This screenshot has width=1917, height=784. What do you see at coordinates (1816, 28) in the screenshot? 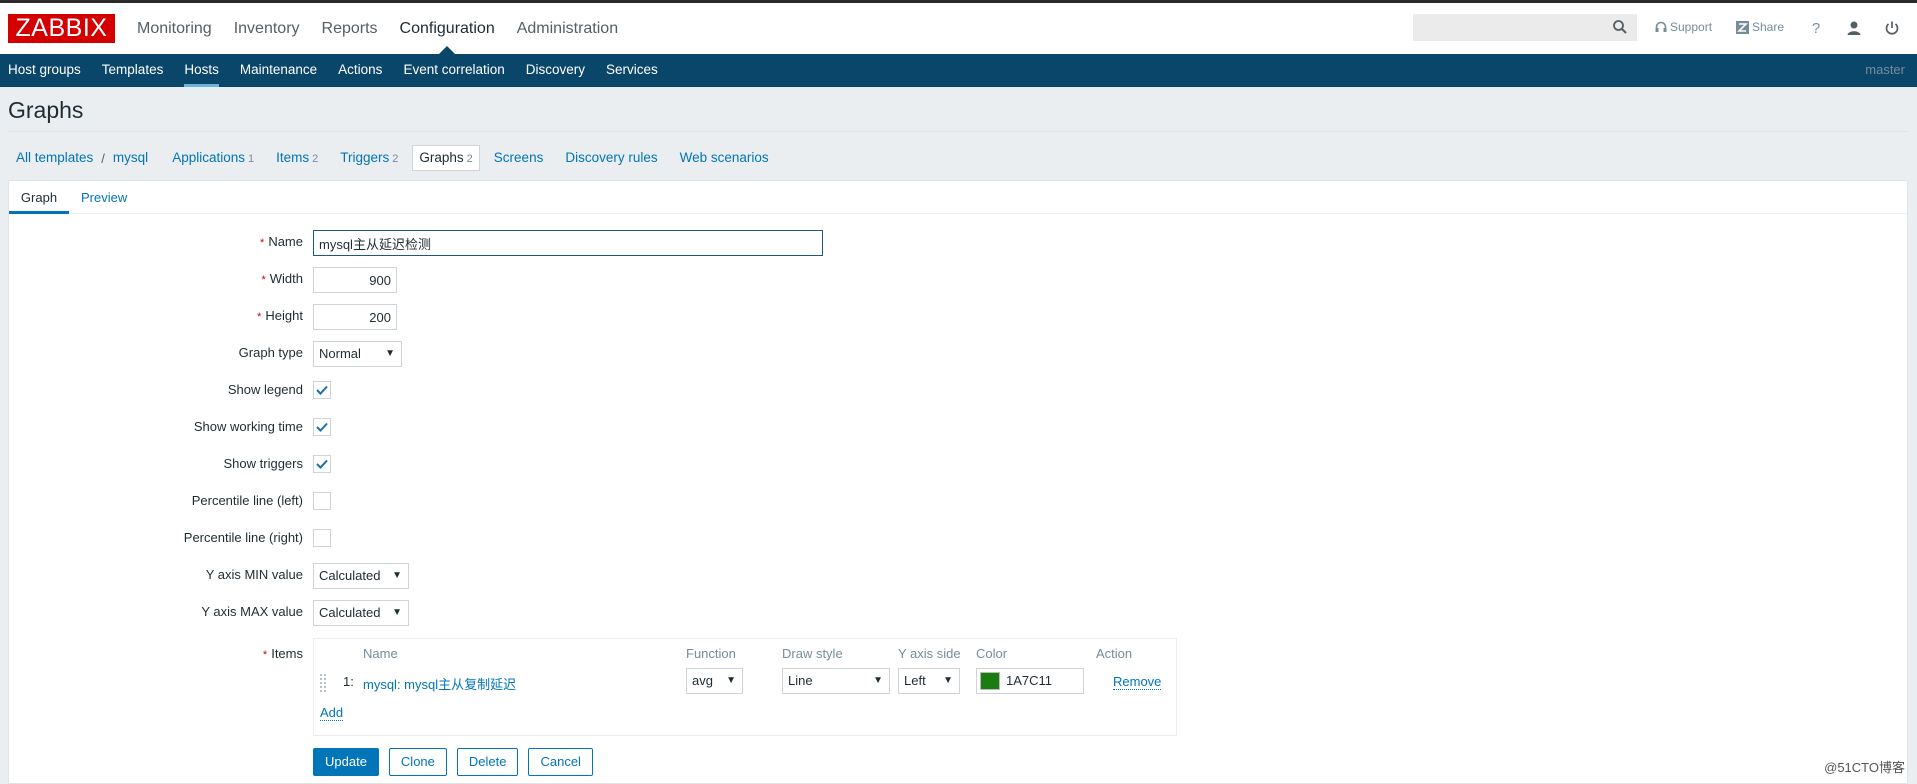
I see `help-icon: ?` at bounding box center [1816, 28].